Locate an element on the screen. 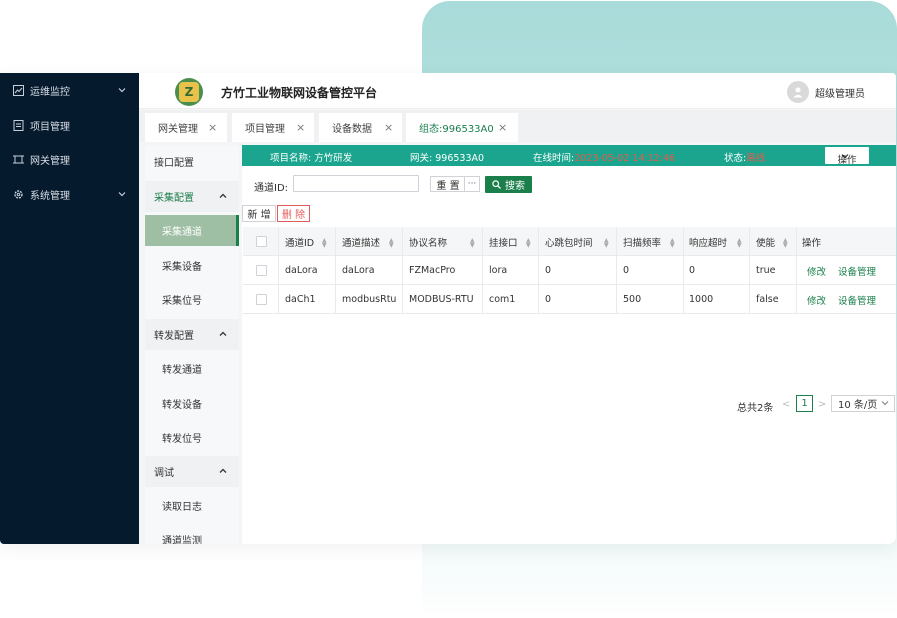  submenu-label: 转发设备 is located at coordinates (182, 405).